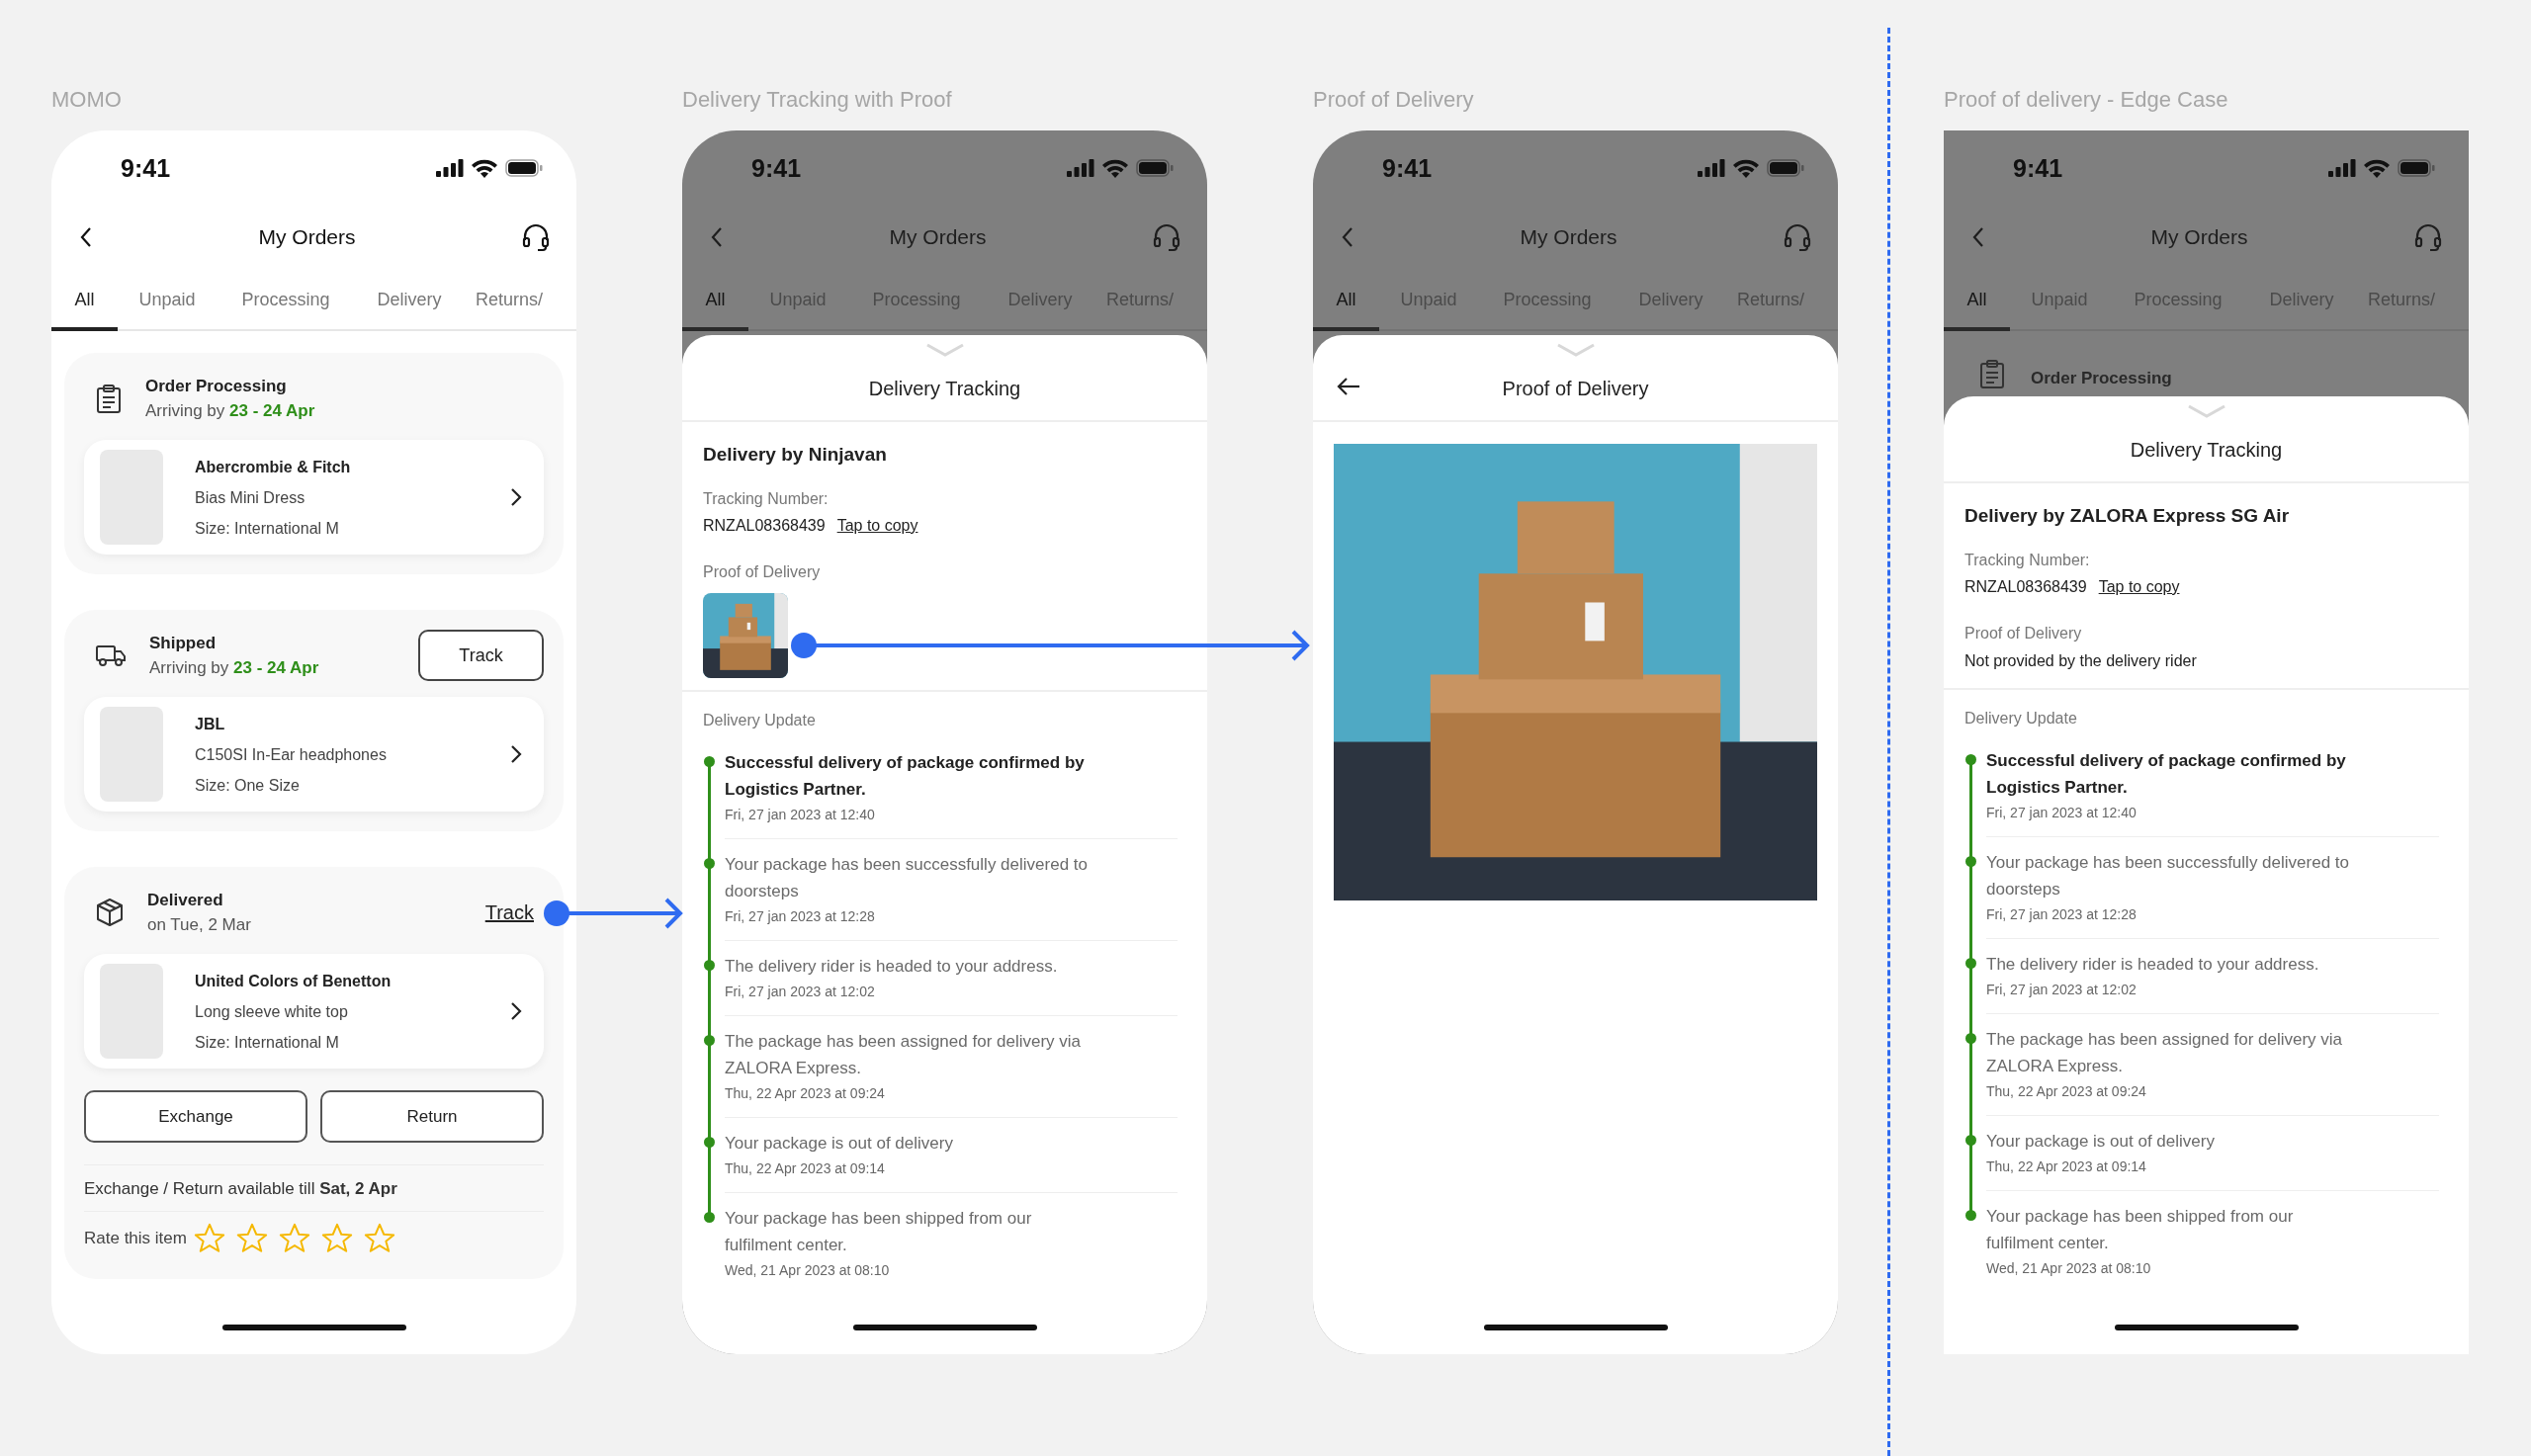  Describe the element at coordinates (110, 912) in the screenshot. I see `package-icon` at that location.